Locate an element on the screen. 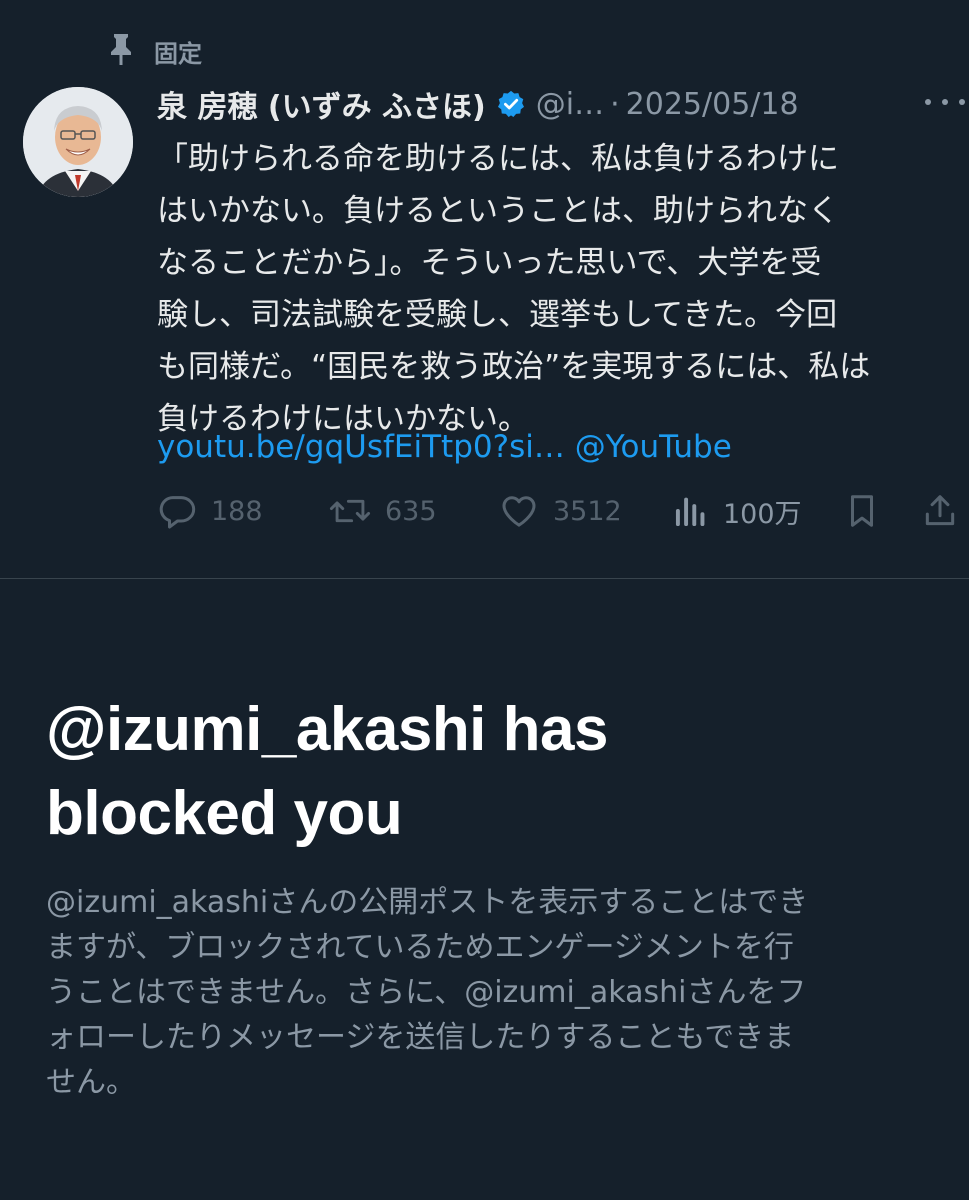 This screenshot has width=969, height=1200. tweet-text-line: 験し、司法試験を受験し、選挙もしてきた。今回 is located at coordinates (497, 315).